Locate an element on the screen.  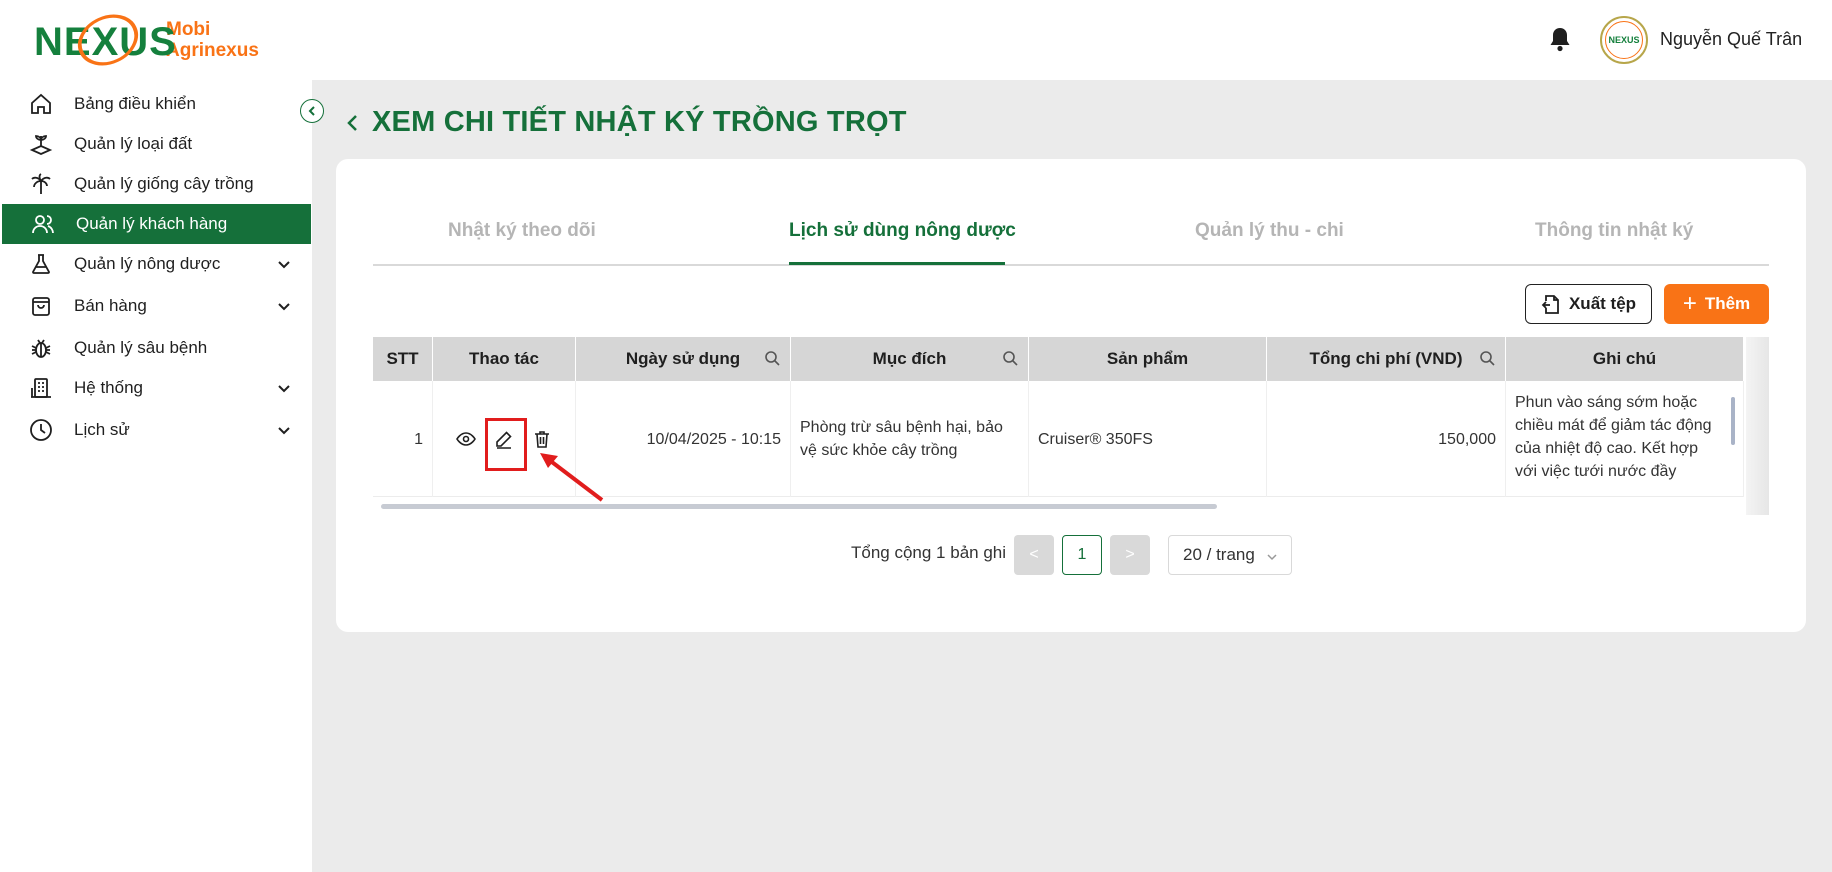
bell-icon is located at coordinates (1560, 39).